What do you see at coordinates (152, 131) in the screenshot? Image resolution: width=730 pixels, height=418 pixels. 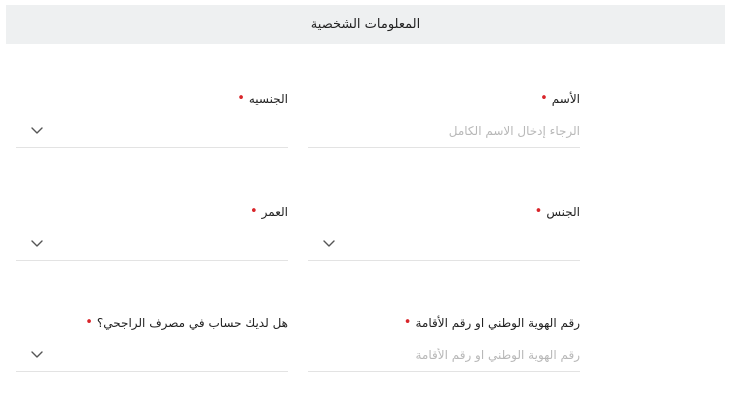 I see `nationality-select` at bounding box center [152, 131].